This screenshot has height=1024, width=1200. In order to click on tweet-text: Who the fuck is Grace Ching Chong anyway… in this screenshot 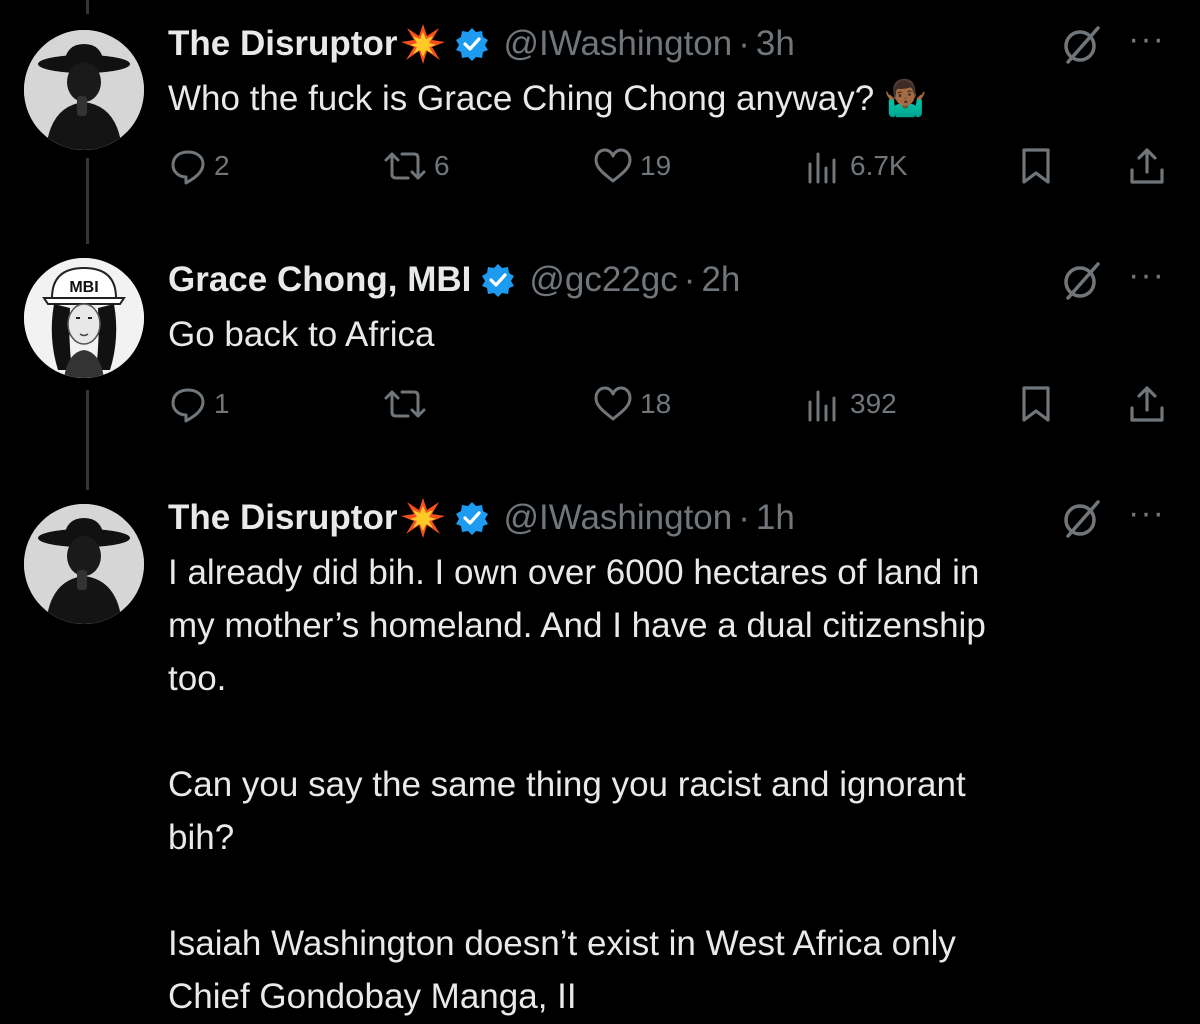, I will do `click(548, 98)`.